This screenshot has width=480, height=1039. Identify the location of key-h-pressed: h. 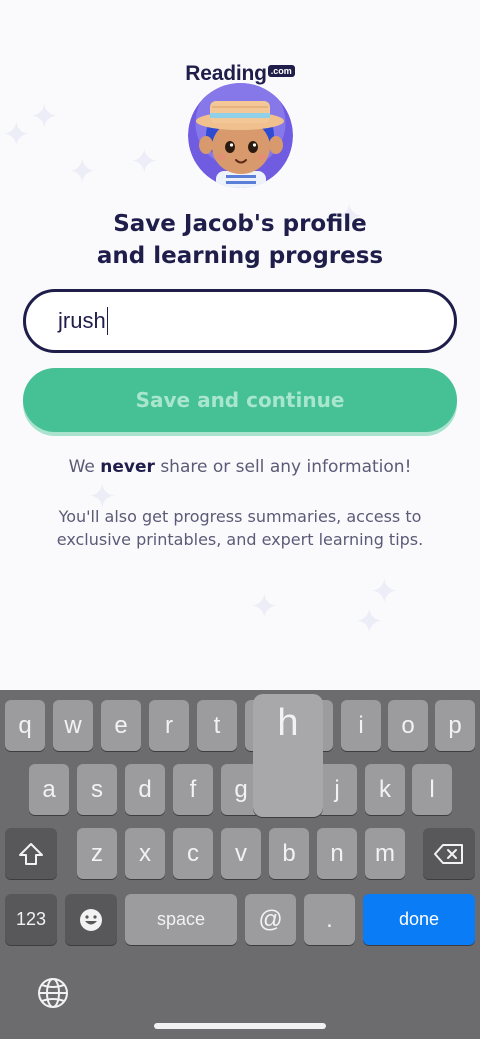
(288, 755).